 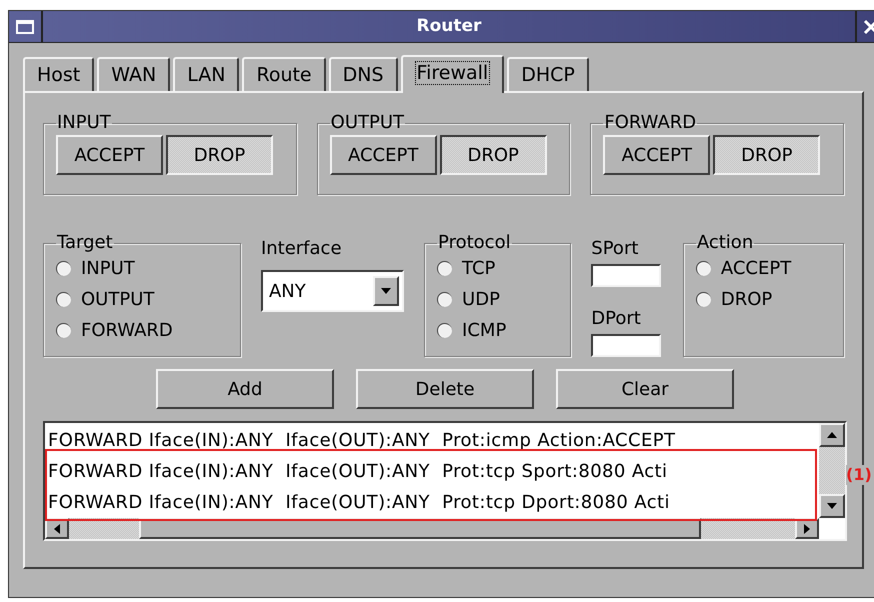 I want to click on group-title: FORWARD, so click(x=650, y=123).